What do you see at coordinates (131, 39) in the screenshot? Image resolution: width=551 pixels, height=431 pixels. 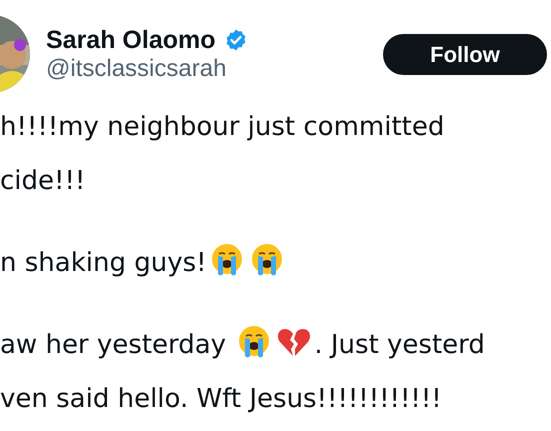 I see `user-name: Sarah Olaomo` at bounding box center [131, 39].